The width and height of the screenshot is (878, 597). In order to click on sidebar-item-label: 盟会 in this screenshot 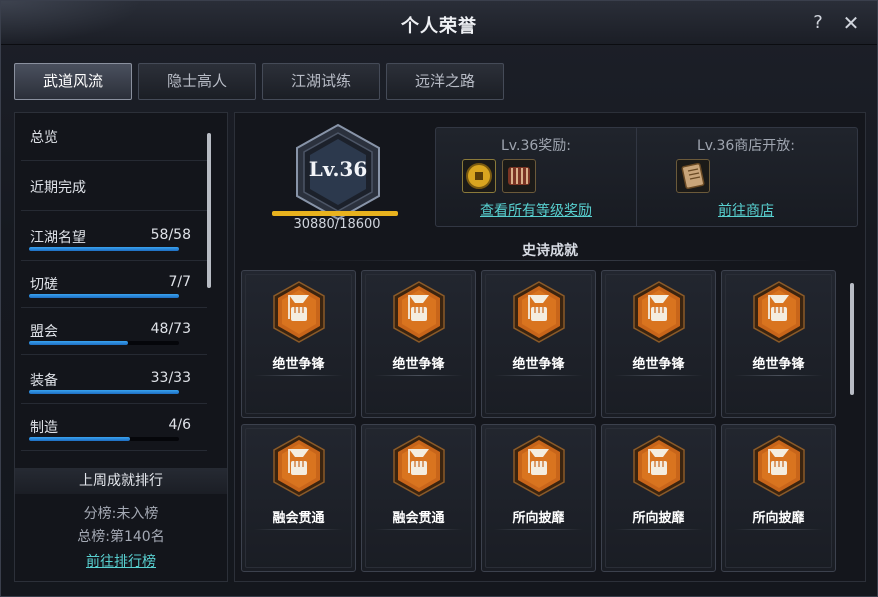, I will do `click(44, 332)`.